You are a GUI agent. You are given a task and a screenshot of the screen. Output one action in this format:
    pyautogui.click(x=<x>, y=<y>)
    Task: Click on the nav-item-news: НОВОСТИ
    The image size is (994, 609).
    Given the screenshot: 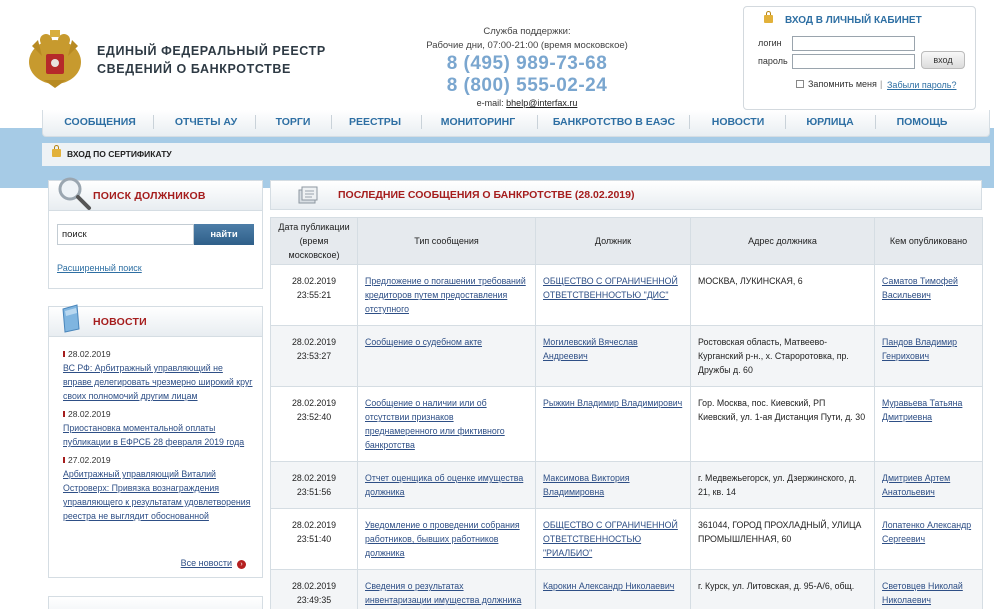 What is the action you would take?
    pyautogui.click(x=738, y=122)
    